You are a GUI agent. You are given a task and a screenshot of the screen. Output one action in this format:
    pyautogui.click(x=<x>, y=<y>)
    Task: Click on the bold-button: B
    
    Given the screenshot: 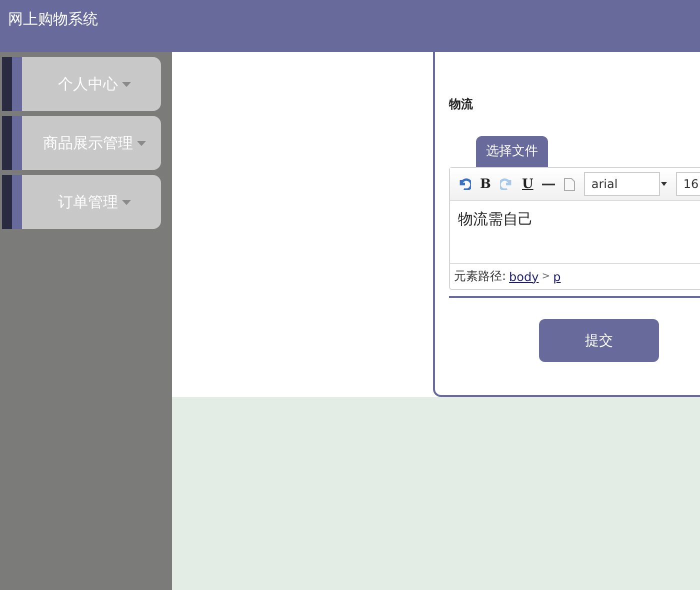 What is the action you would take?
    pyautogui.click(x=485, y=184)
    